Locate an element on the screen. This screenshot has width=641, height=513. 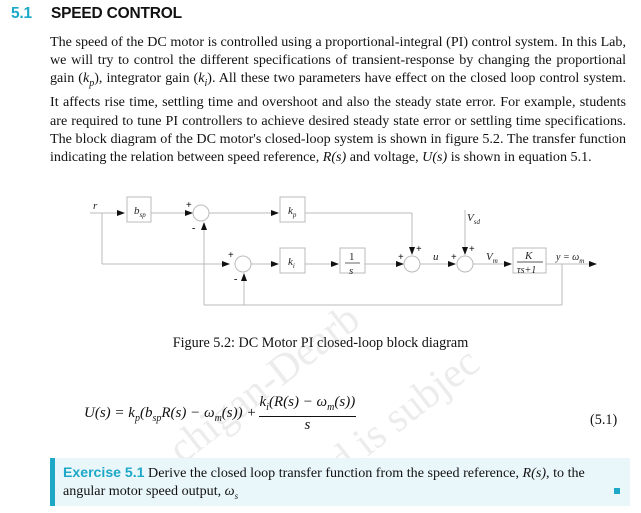
input-label: r is located at coordinates (95, 206).